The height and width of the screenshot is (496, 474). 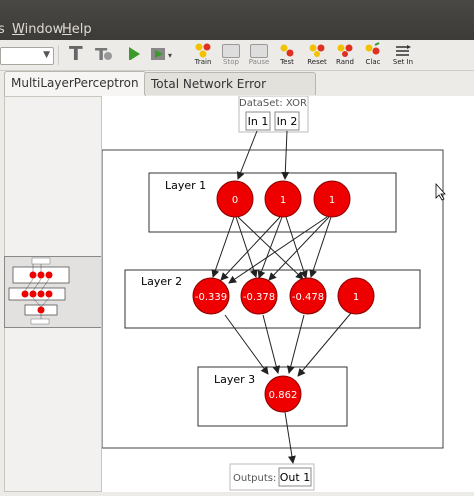 I want to click on chevron-down-icon: ▼, so click(x=46, y=55).